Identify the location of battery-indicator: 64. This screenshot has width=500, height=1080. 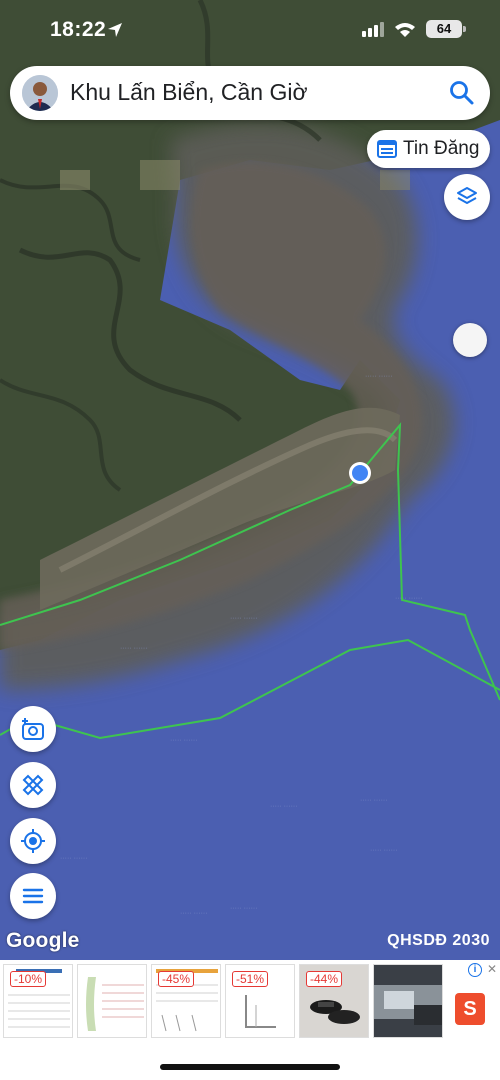
(446, 29).